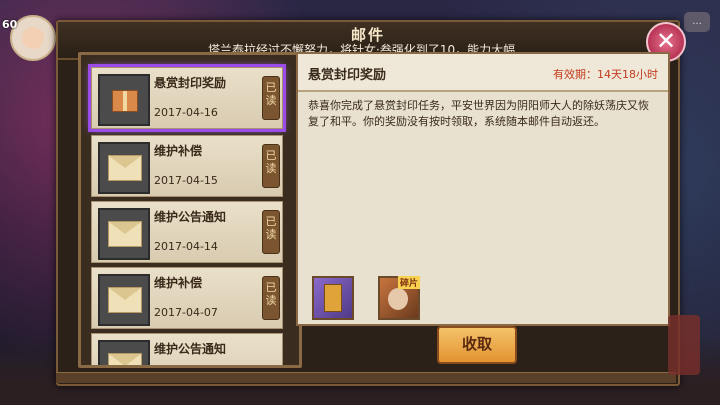 The image size is (720, 405). What do you see at coordinates (186, 312) in the screenshot?
I see `mail-date: 2017-04-07` at bounding box center [186, 312].